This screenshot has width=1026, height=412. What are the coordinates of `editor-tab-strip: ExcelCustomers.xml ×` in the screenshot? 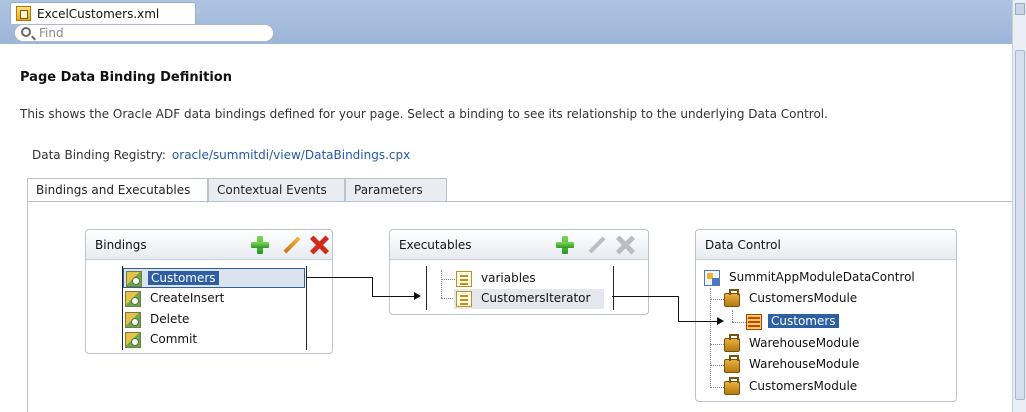 It's located at (506, 22).